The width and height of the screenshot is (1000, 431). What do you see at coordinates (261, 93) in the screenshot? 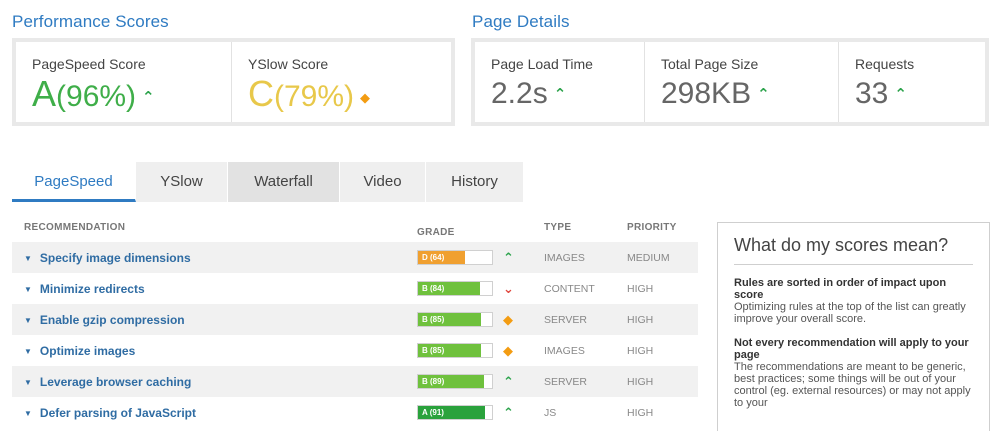
I see `yslow-grade-letter: C` at bounding box center [261, 93].